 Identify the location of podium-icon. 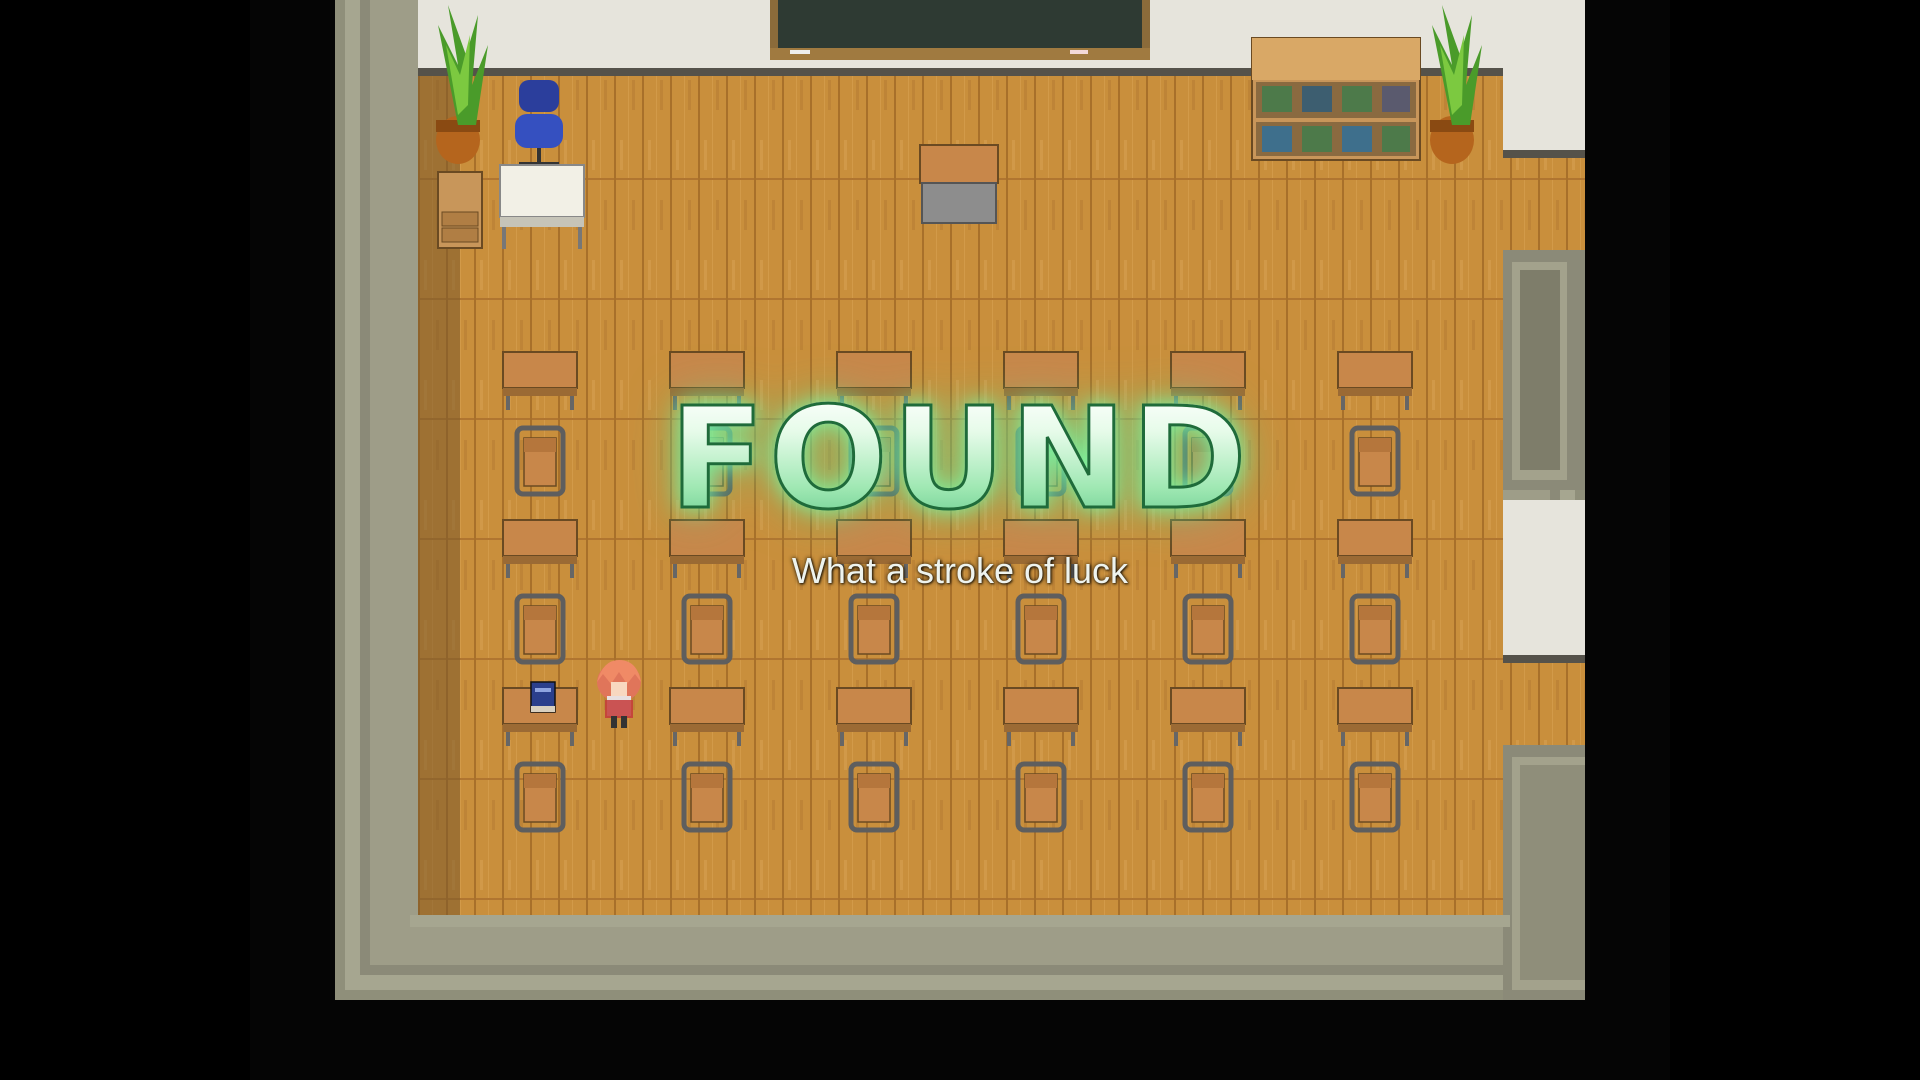
(959, 184).